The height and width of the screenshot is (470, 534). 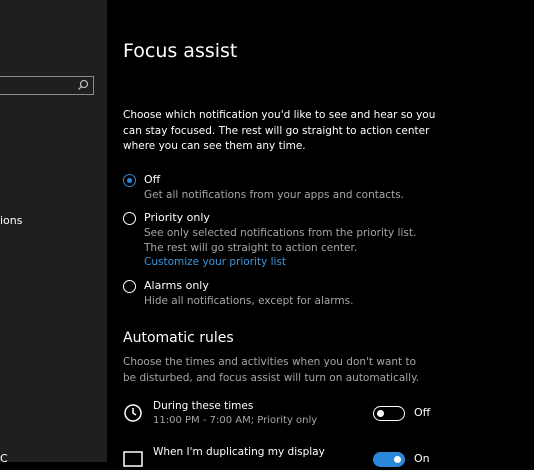 I want to click on option-off-label: Off, so click(x=152, y=179).